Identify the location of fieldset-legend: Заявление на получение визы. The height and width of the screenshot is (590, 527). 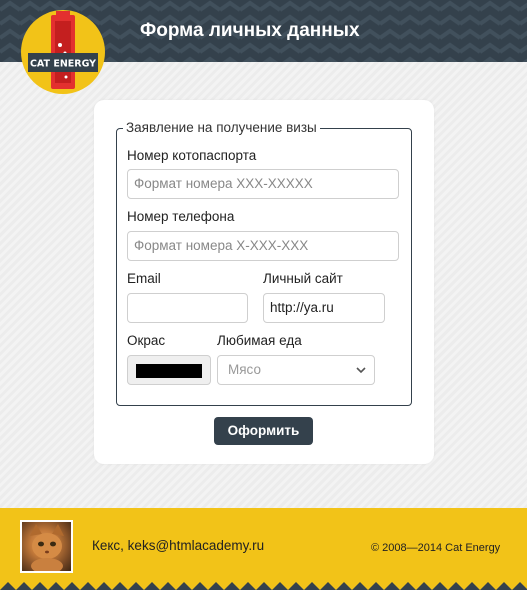
(221, 128).